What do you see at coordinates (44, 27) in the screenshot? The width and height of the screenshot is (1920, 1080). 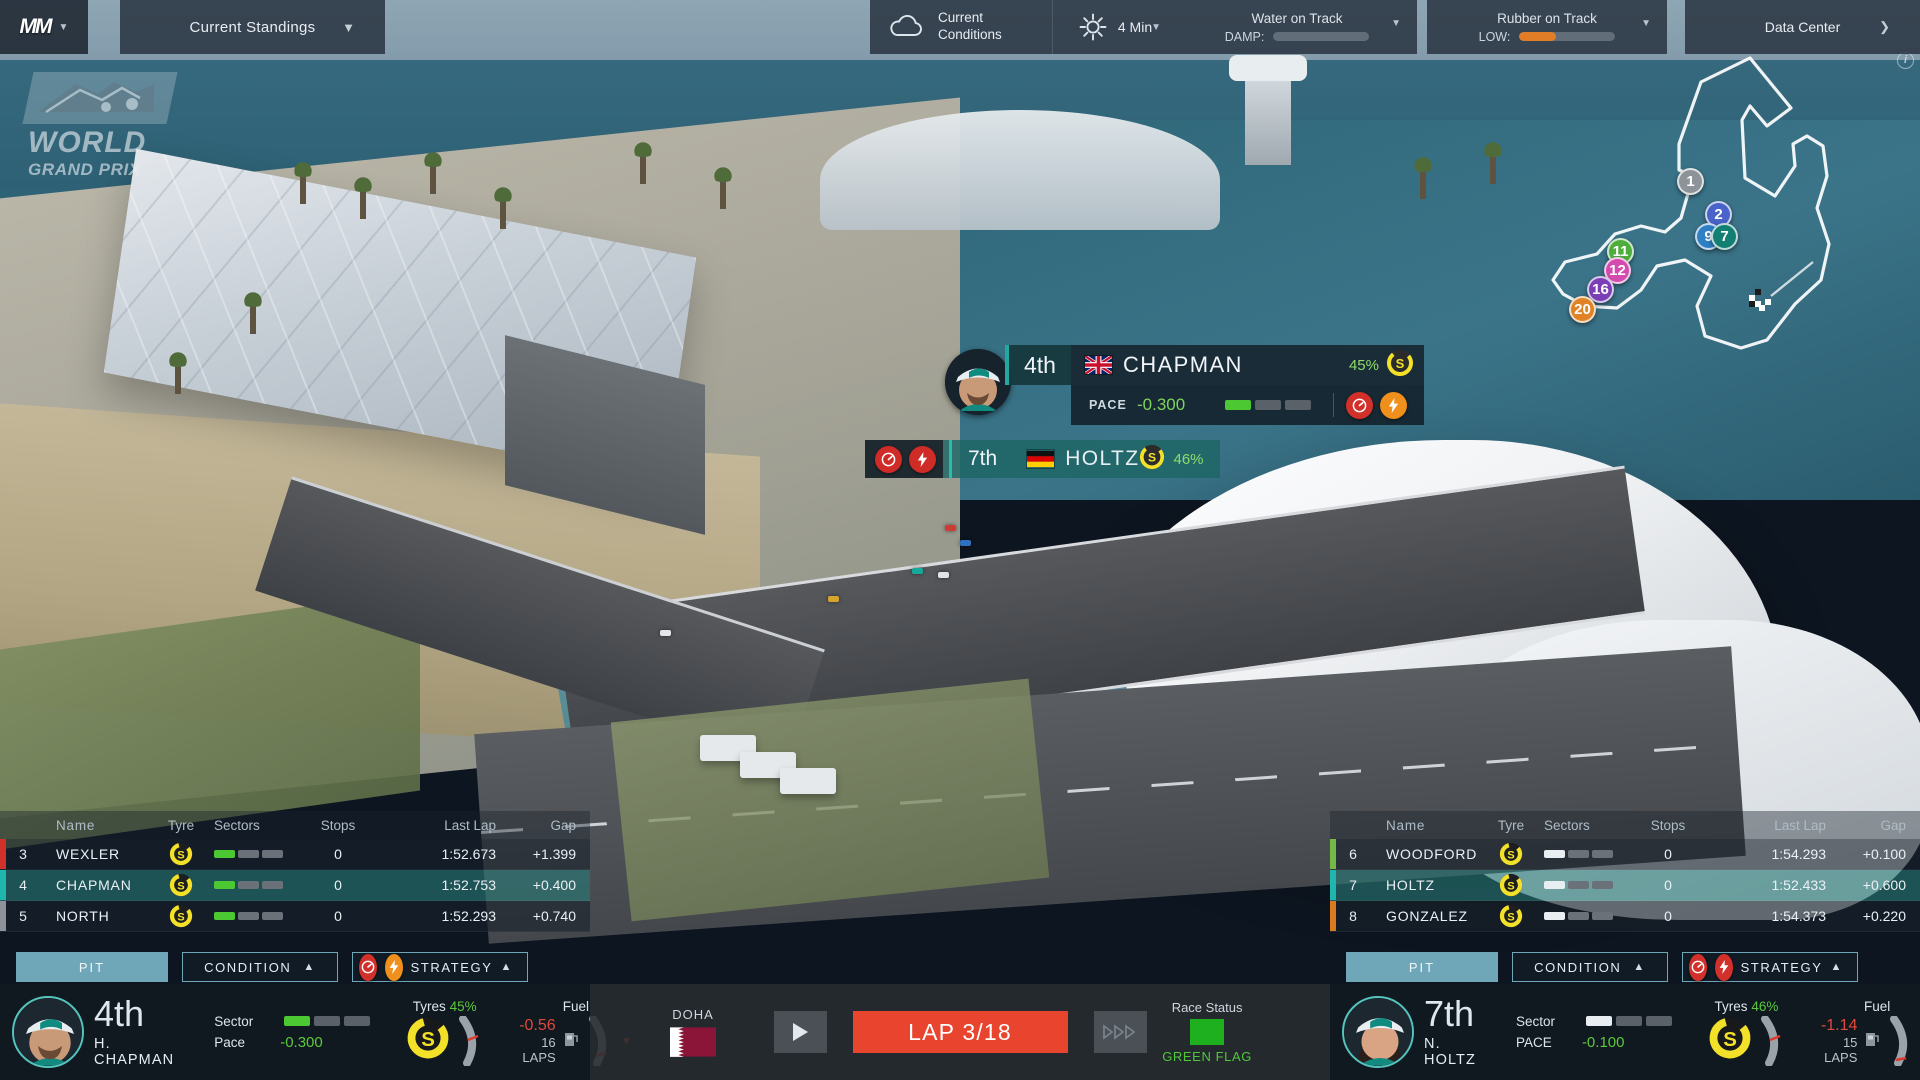 I see `app-logo-menu-button: MM ▼` at bounding box center [44, 27].